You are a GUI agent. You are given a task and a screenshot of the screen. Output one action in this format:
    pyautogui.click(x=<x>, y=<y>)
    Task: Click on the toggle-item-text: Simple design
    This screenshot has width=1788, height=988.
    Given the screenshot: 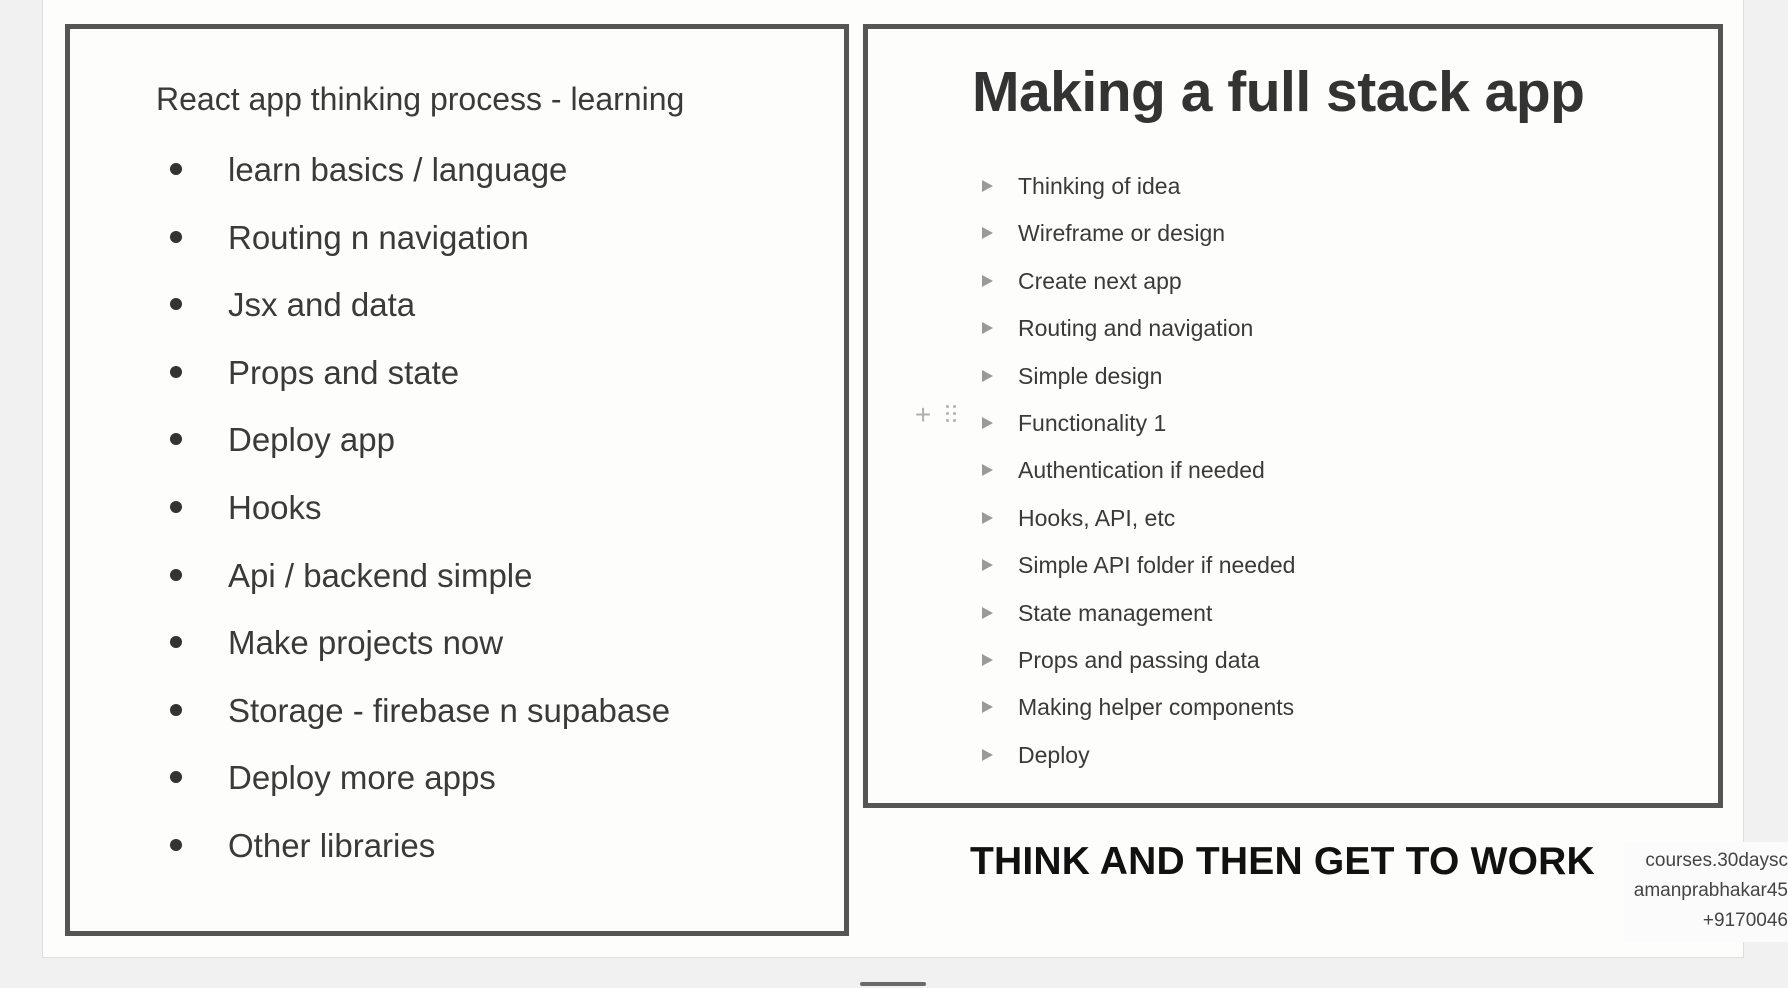 What is the action you would take?
    pyautogui.click(x=1090, y=375)
    